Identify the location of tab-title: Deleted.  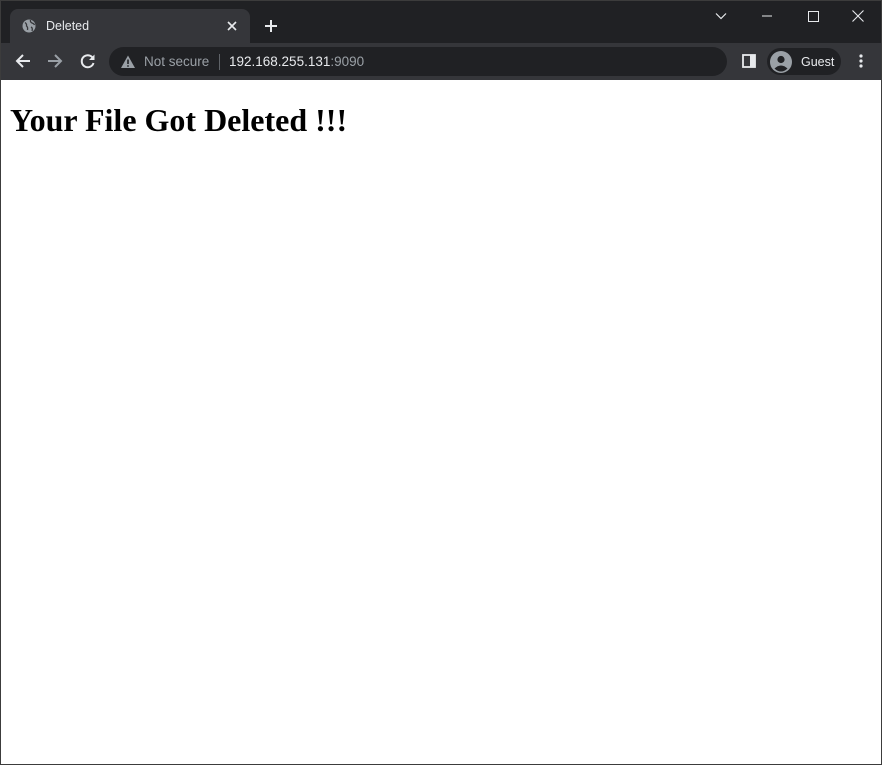
(68, 26).